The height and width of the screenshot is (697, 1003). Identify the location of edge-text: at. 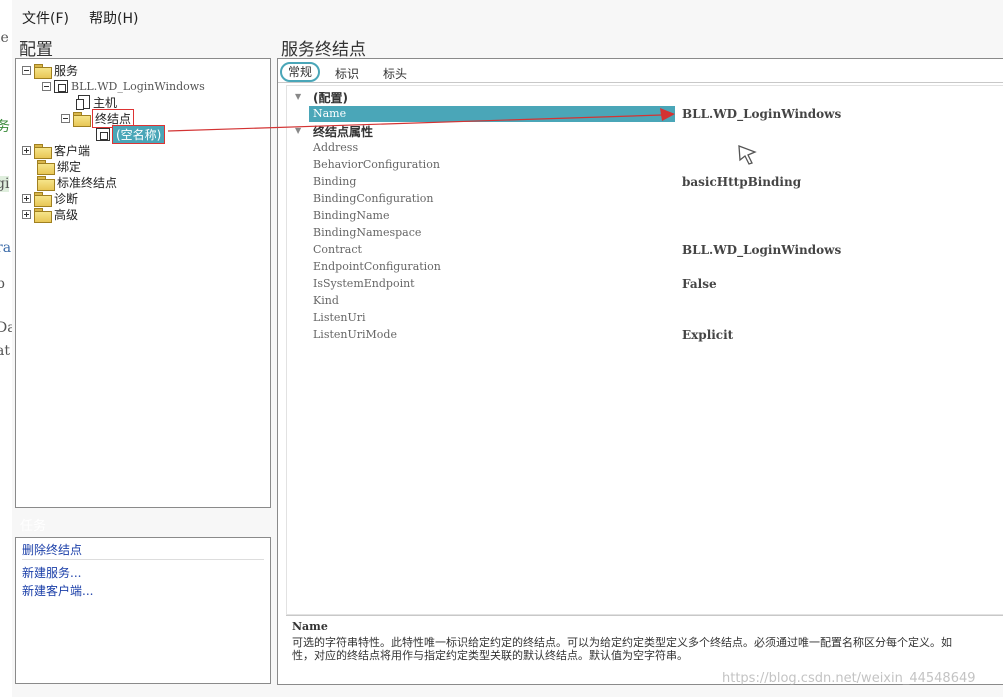
(5, 351).